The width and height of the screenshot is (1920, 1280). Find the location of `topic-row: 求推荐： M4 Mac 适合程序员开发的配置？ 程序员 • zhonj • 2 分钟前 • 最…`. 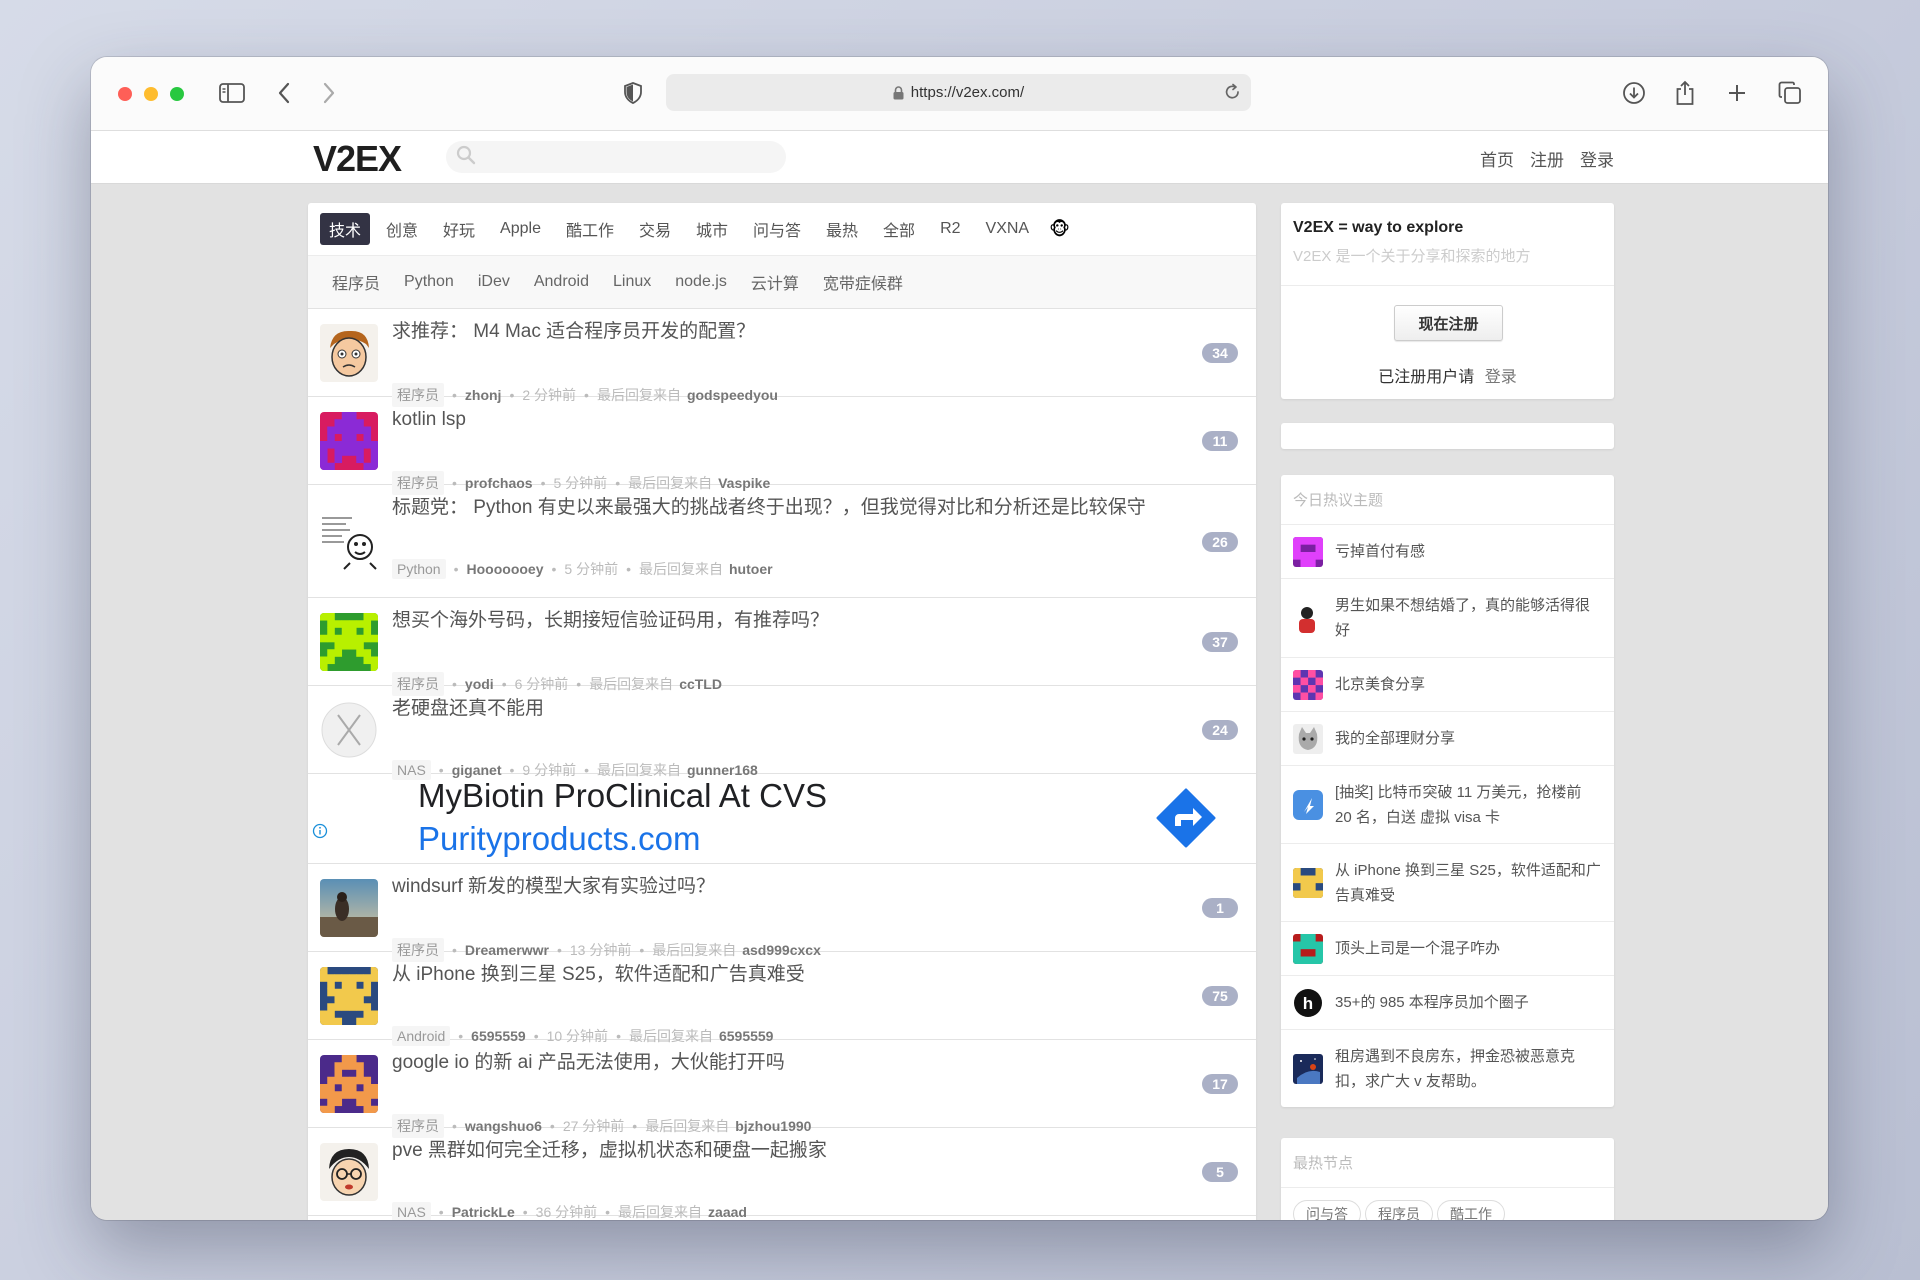

topic-row: 求推荐： M4 Mac 适合程序员开发的配置？ 程序员 • zhonj • 2 分钟前 • 最… is located at coordinates (782, 358).